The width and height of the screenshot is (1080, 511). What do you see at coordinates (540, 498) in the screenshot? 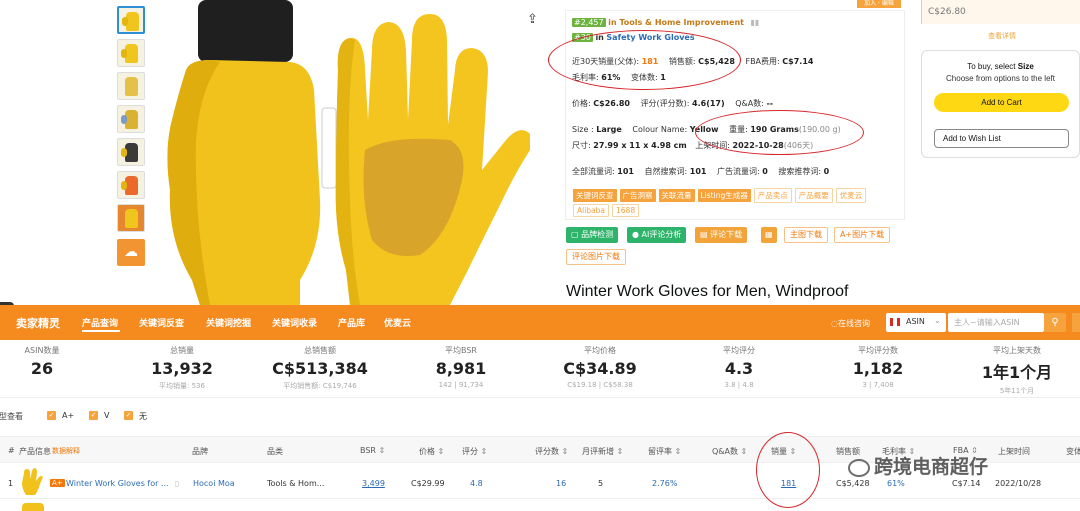
I see `row-divider` at bounding box center [540, 498].